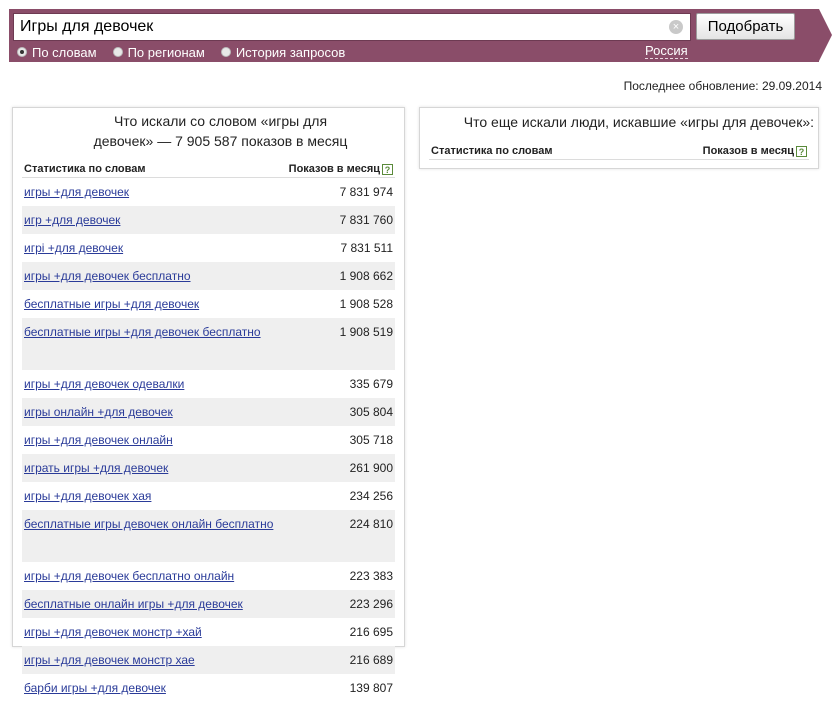 The width and height of the screenshot is (833, 702). Describe the element at coordinates (367, 248) in the screenshot. I see `impressions-count: 7 831 511` at that location.